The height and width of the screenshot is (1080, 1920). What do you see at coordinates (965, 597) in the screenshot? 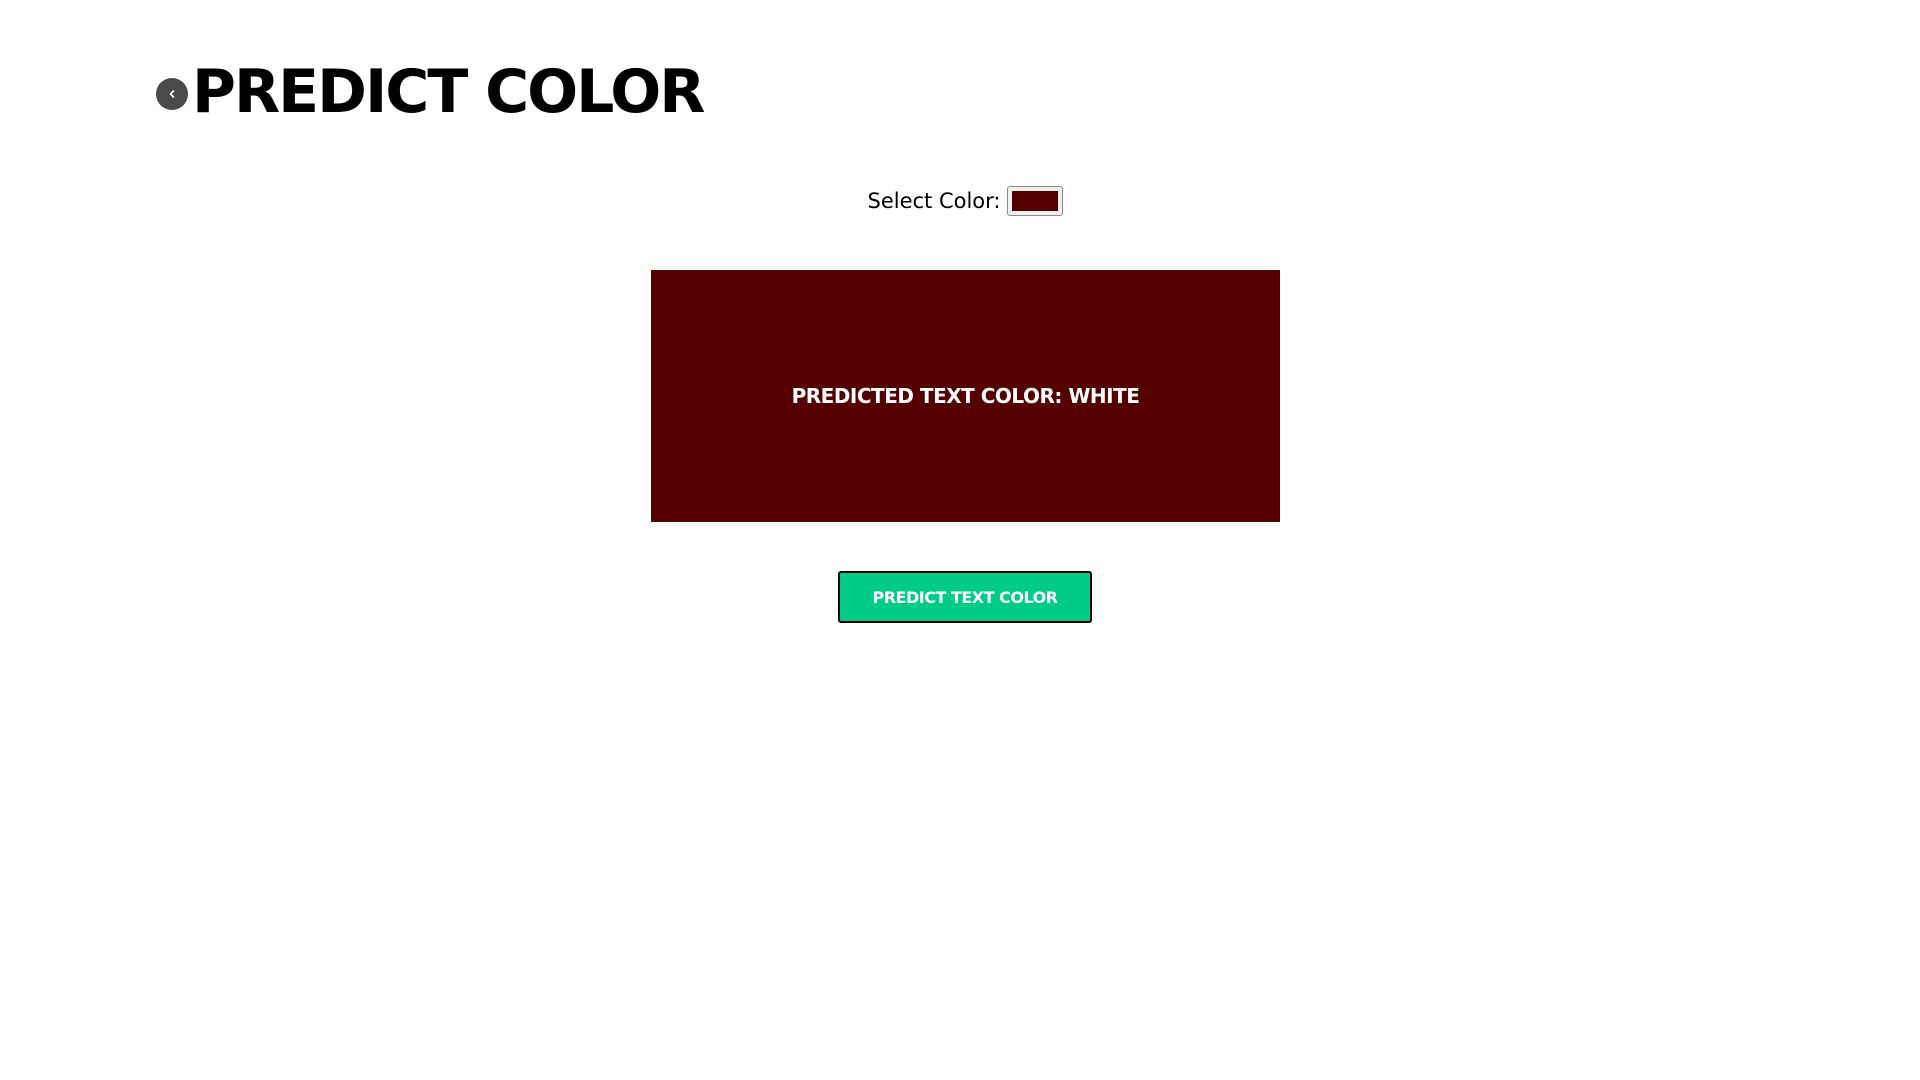
I see `predict-text-color-button: PREDICT TEXT COLOR` at bounding box center [965, 597].